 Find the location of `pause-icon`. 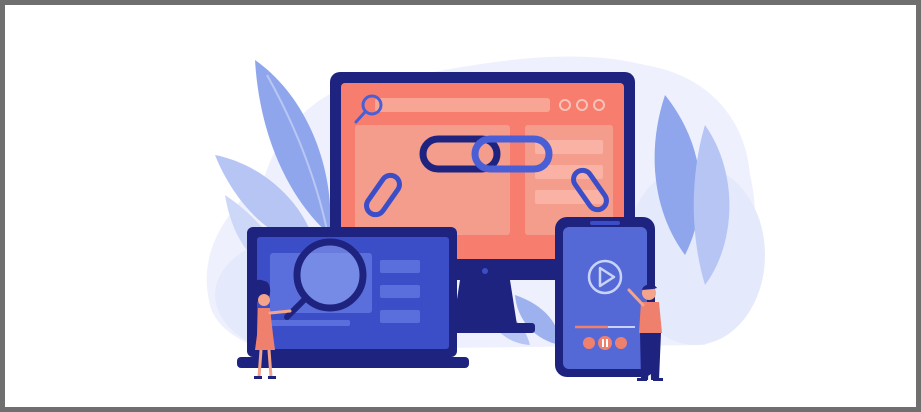

pause-icon is located at coordinates (605, 343).